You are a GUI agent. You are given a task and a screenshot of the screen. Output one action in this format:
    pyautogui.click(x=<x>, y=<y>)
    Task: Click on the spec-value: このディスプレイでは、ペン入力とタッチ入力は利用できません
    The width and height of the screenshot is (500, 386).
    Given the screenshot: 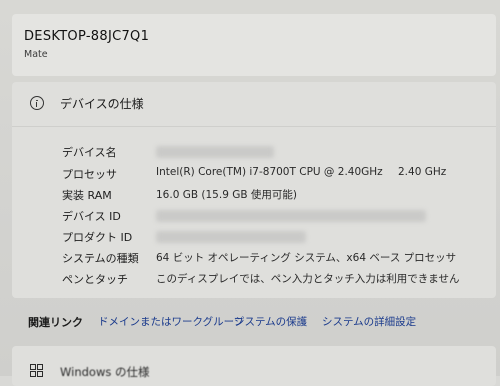 What is the action you would take?
    pyautogui.click(x=308, y=279)
    